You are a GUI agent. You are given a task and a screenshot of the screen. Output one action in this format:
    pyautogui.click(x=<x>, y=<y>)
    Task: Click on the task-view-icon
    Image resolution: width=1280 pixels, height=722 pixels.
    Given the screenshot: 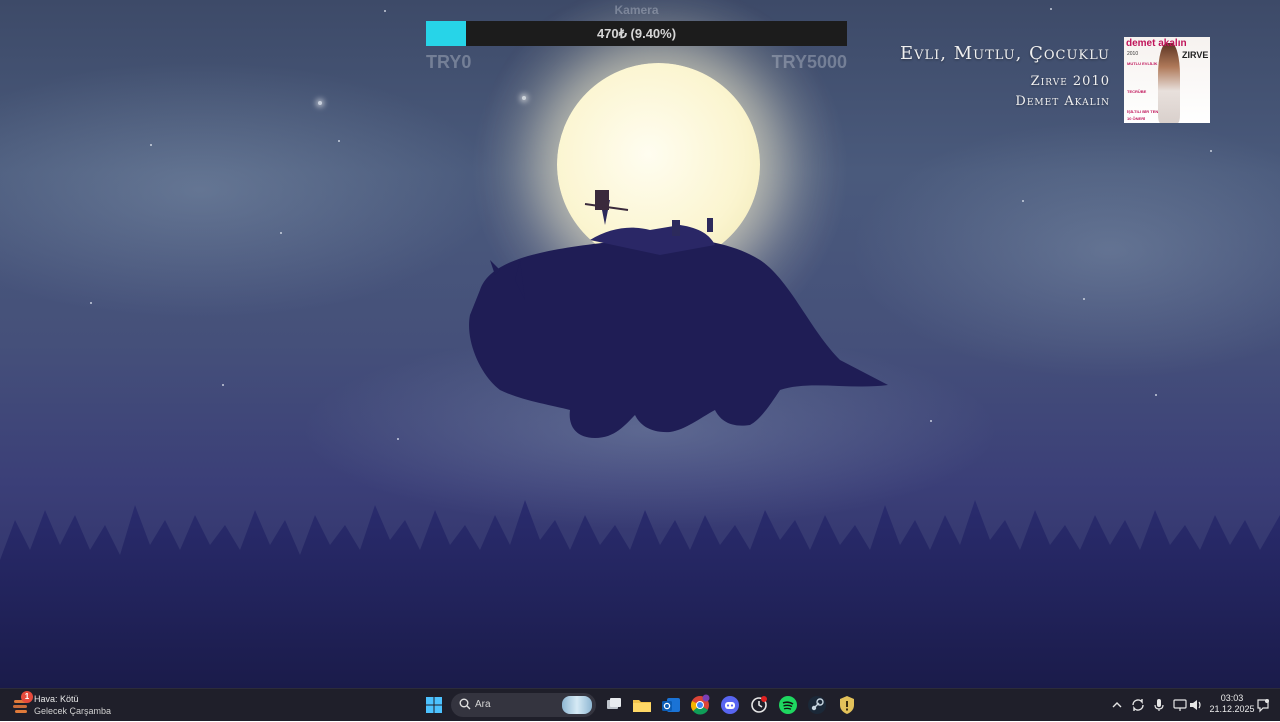 What is the action you would take?
    pyautogui.click(x=614, y=703)
    